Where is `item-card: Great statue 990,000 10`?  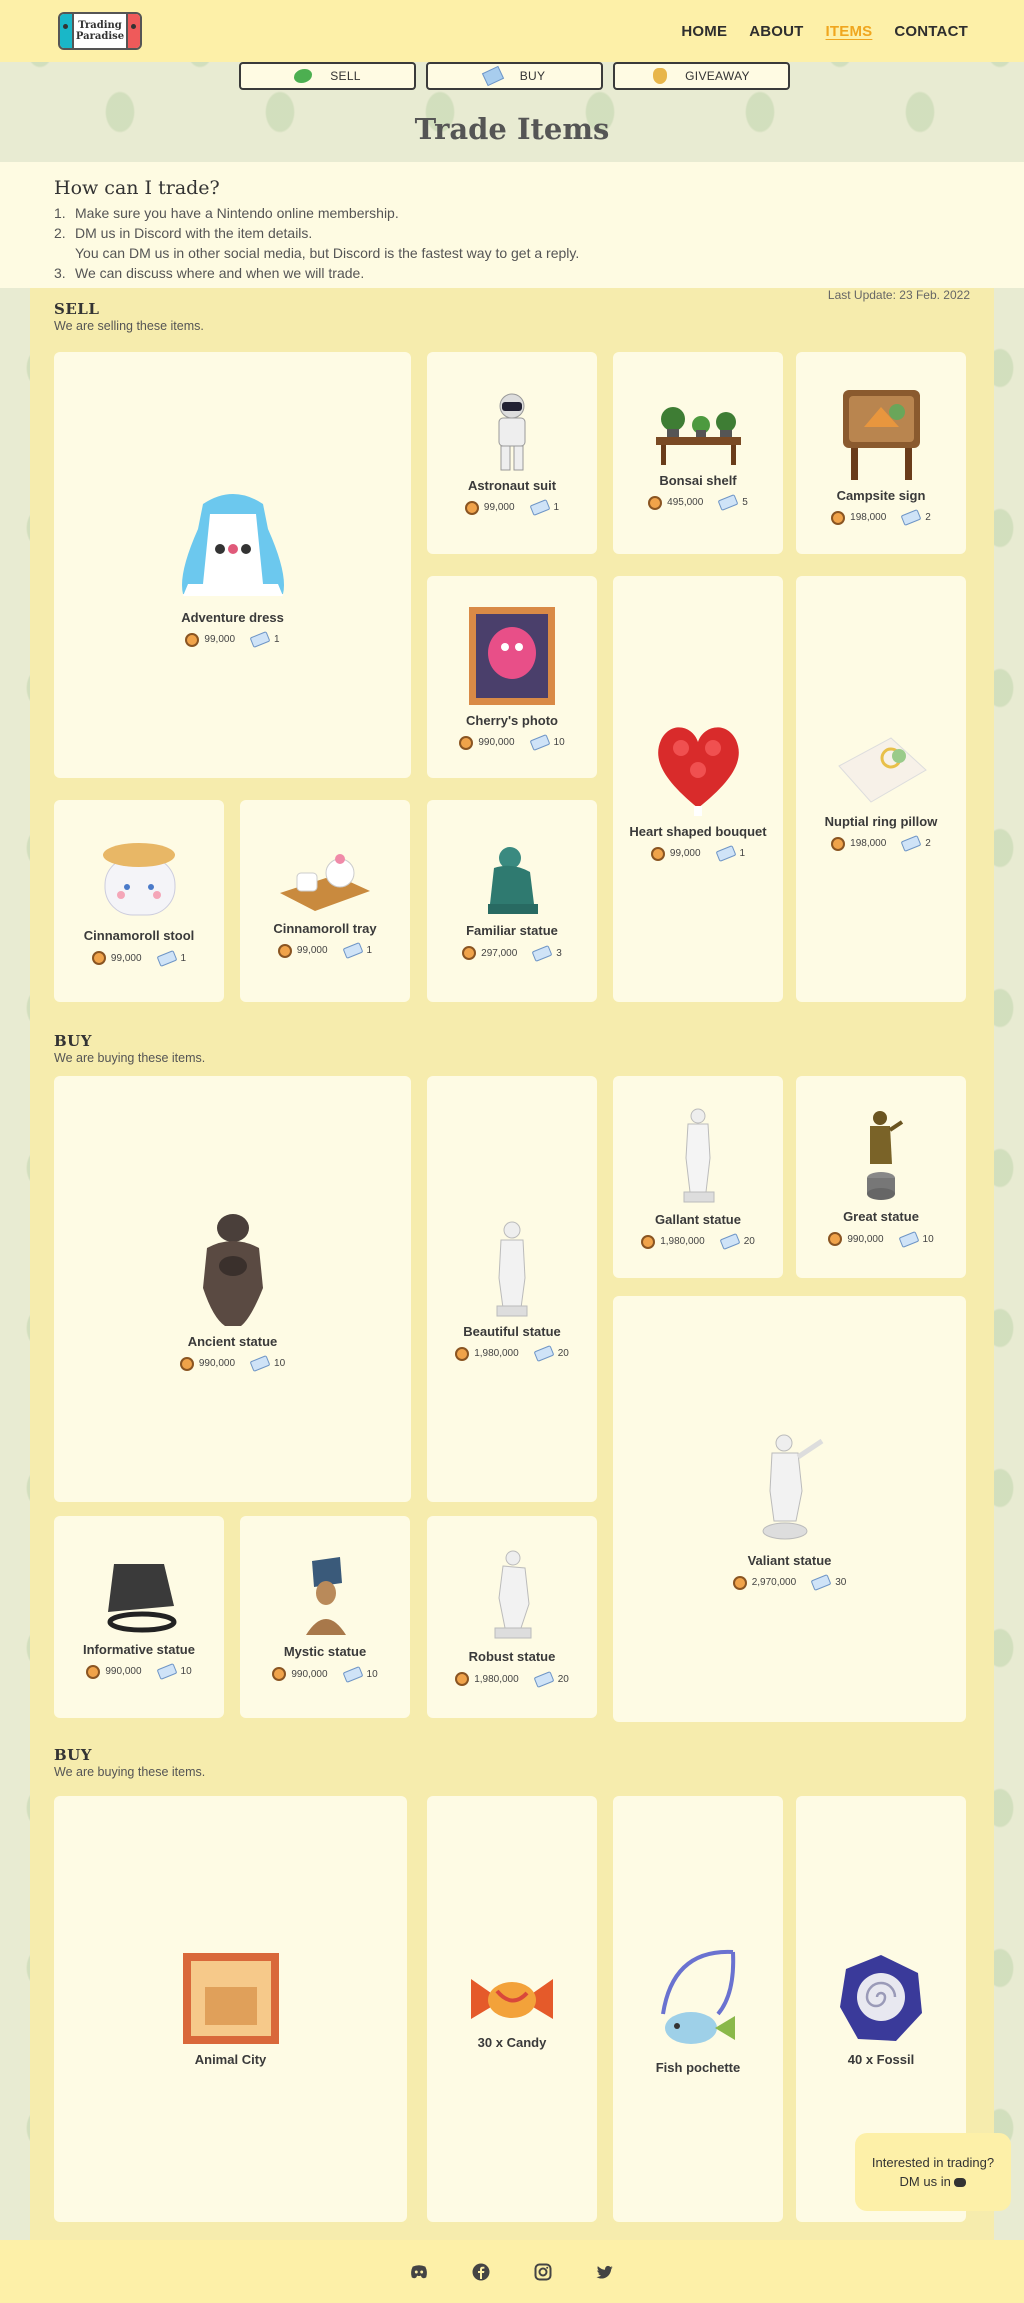 item-card: Great statue 990,000 10 is located at coordinates (881, 1177).